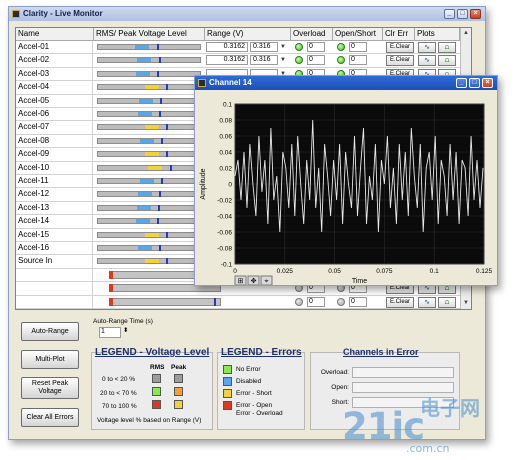 The height and width of the screenshot is (460, 523). I want to click on scroll-down-icon: ▼, so click(466, 303).